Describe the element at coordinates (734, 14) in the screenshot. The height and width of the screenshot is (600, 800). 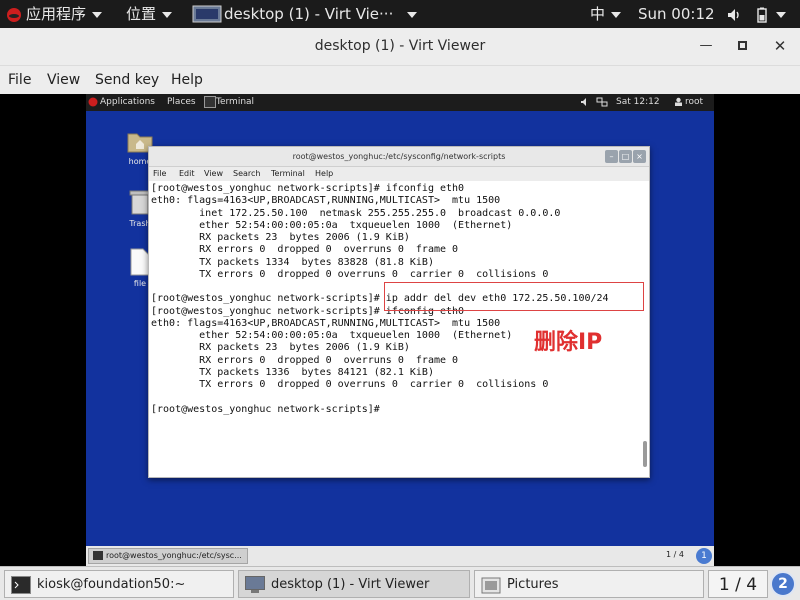
I see `volume-icon` at that location.